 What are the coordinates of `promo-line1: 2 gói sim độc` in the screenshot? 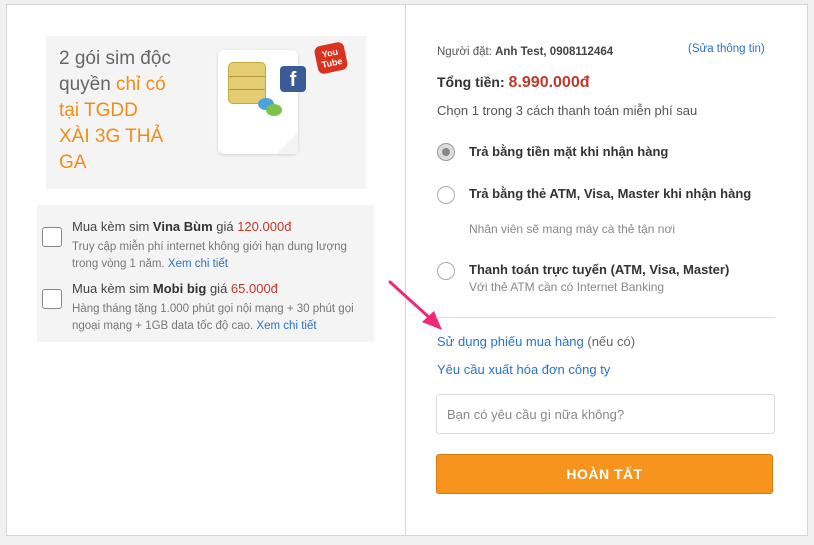 It's located at (115, 58).